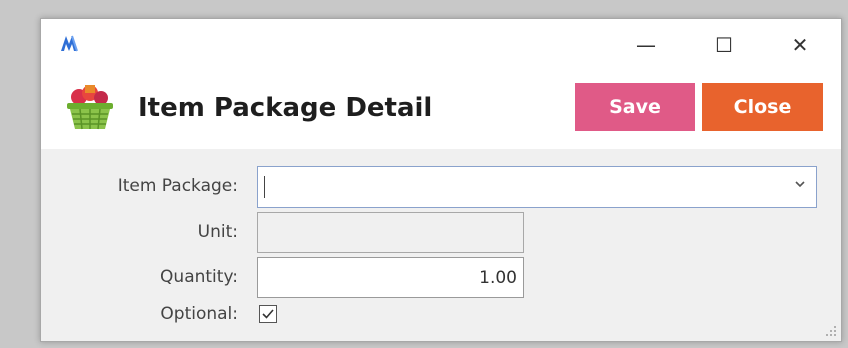  I want to click on window-close-button: ✕, so click(800, 45).